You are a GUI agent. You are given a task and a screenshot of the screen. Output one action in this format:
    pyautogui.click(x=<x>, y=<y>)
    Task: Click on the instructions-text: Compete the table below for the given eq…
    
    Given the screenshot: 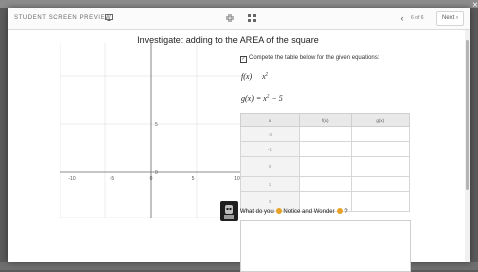 What is the action you would take?
    pyautogui.click(x=314, y=58)
    